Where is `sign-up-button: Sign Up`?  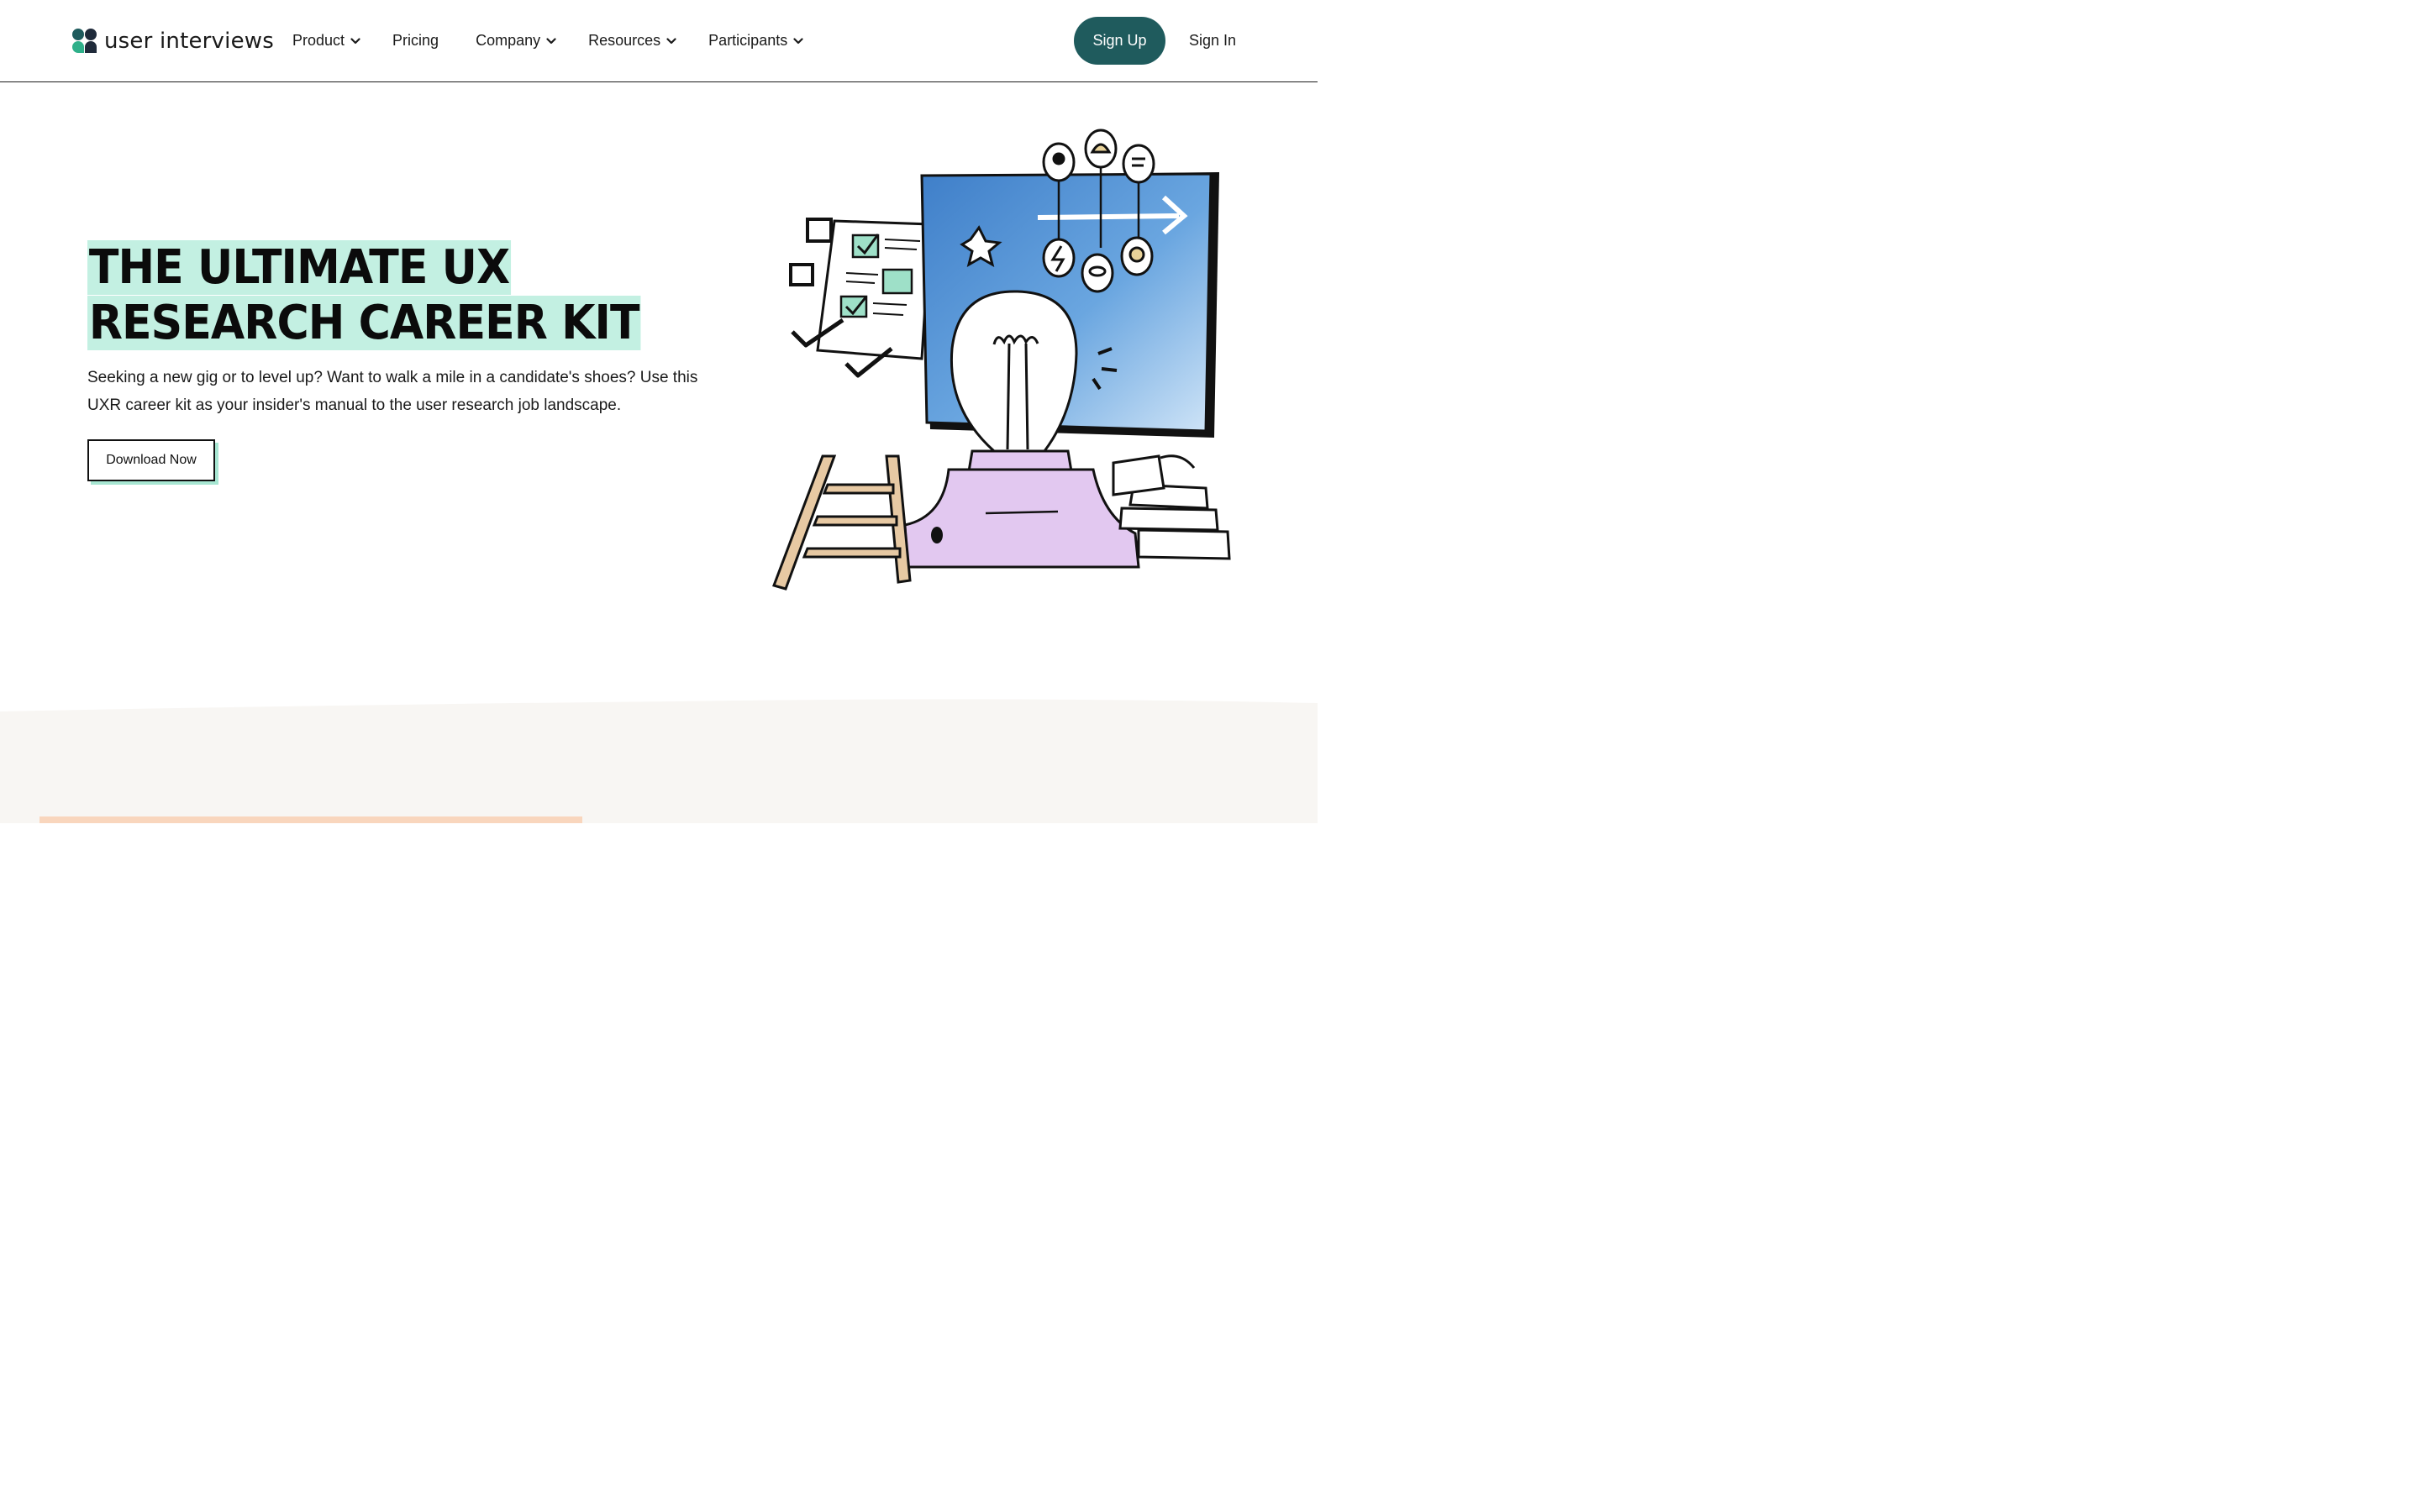
sign-up-button: Sign Up is located at coordinates (1119, 41).